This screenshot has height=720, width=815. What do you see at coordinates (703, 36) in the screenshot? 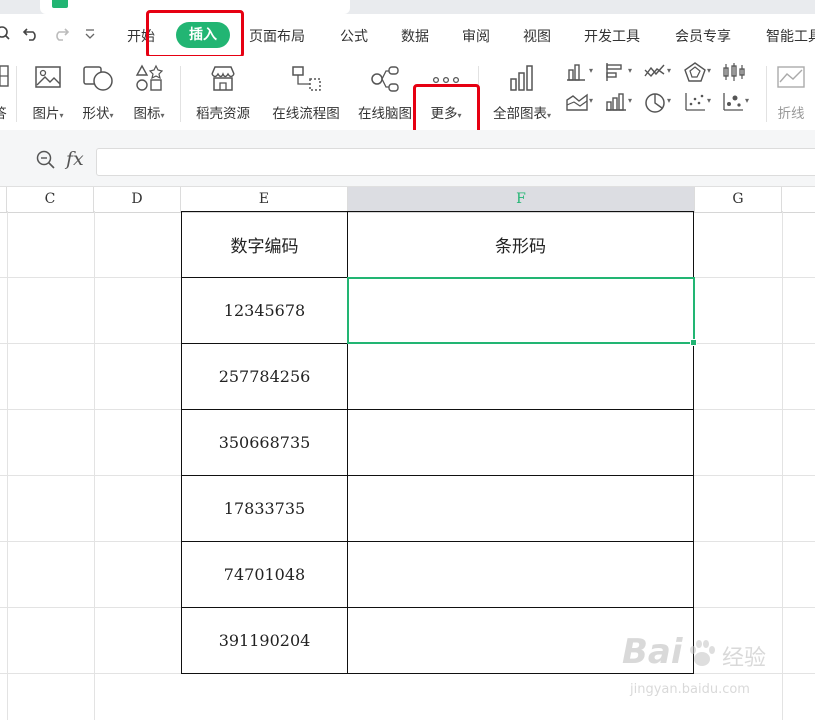
I see `menu-member: 会员专享` at bounding box center [703, 36].